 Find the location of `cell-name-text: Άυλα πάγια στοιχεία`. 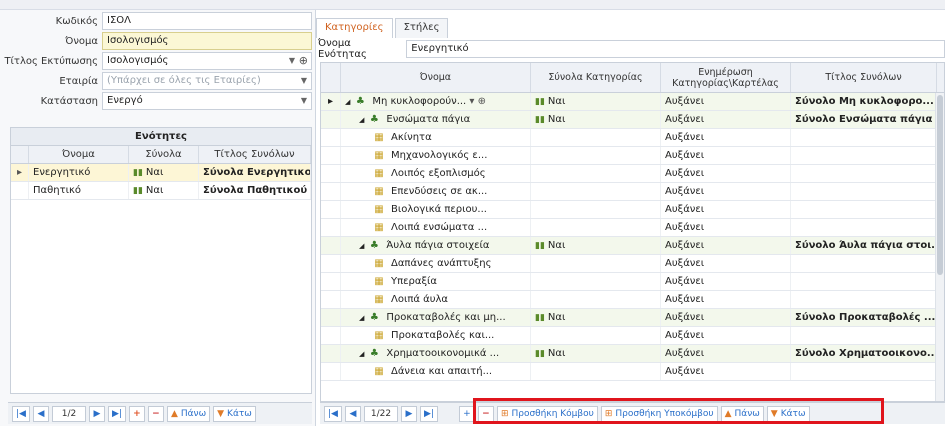

cell-name-text: Άυλα πάγια στοιχεία is located at coordinates (438, 245).